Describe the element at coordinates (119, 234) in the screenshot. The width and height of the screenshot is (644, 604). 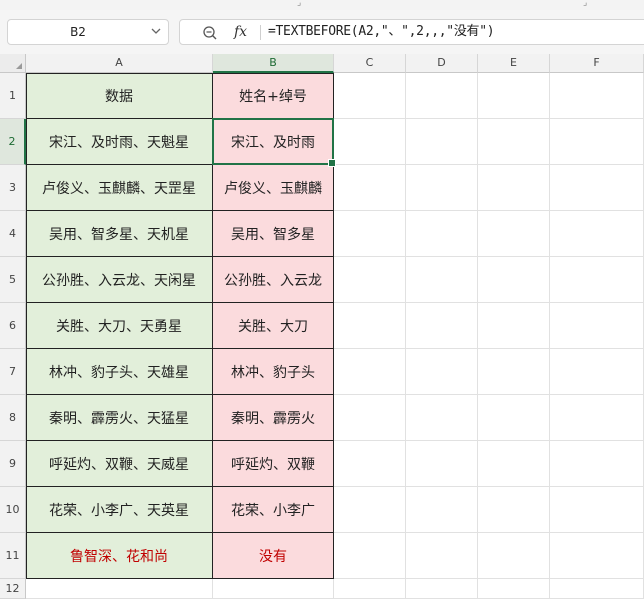
I see `cell-a4: 吴用、智多星、天机星` at that location.